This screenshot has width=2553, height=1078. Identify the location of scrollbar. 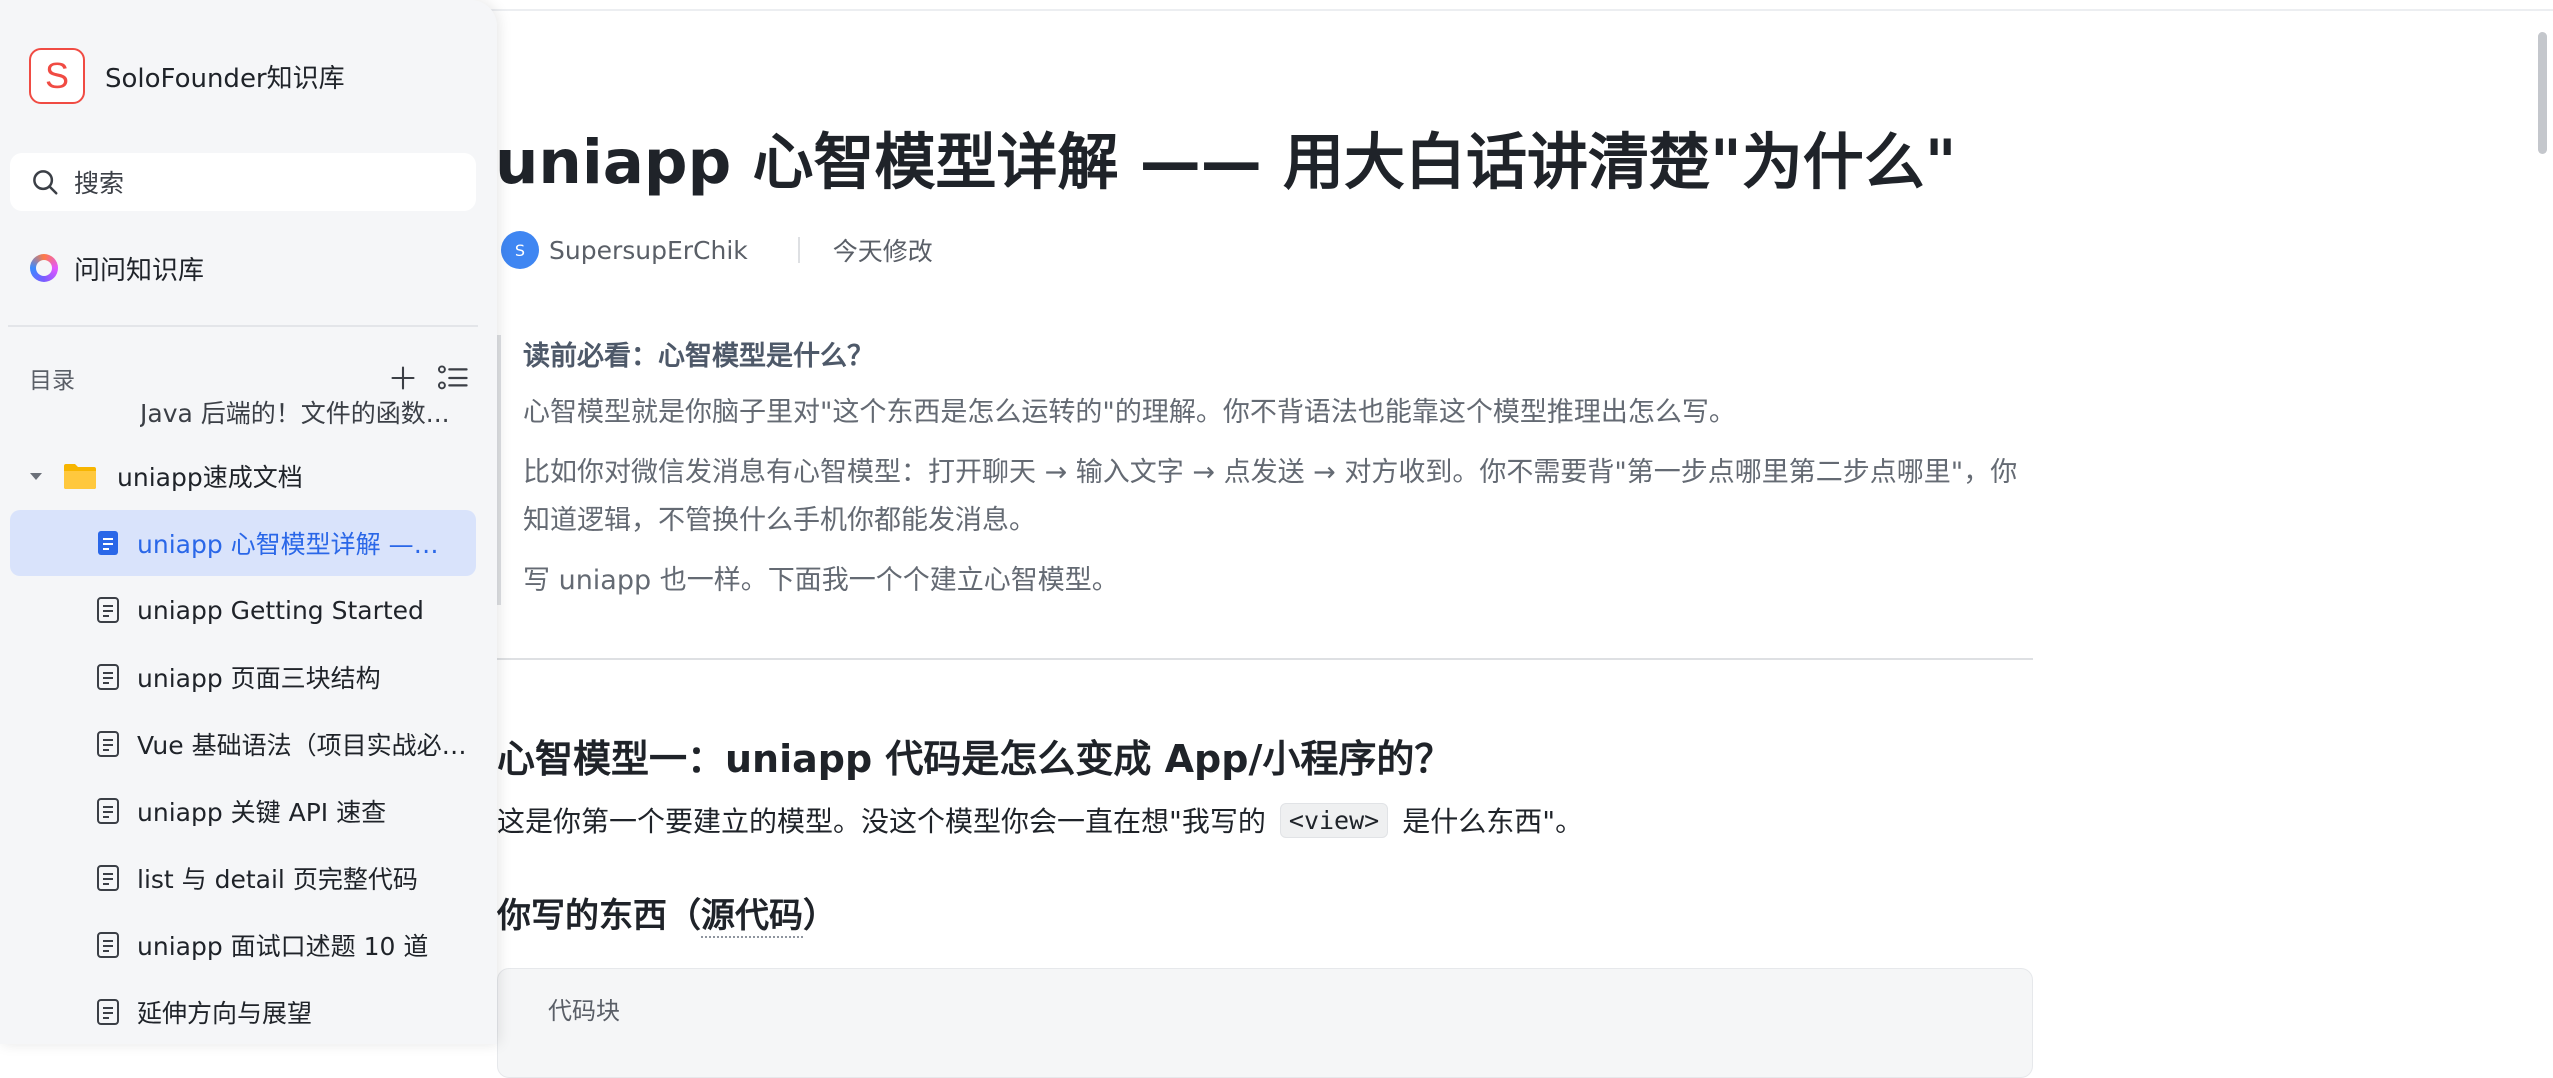
(2543, 522).